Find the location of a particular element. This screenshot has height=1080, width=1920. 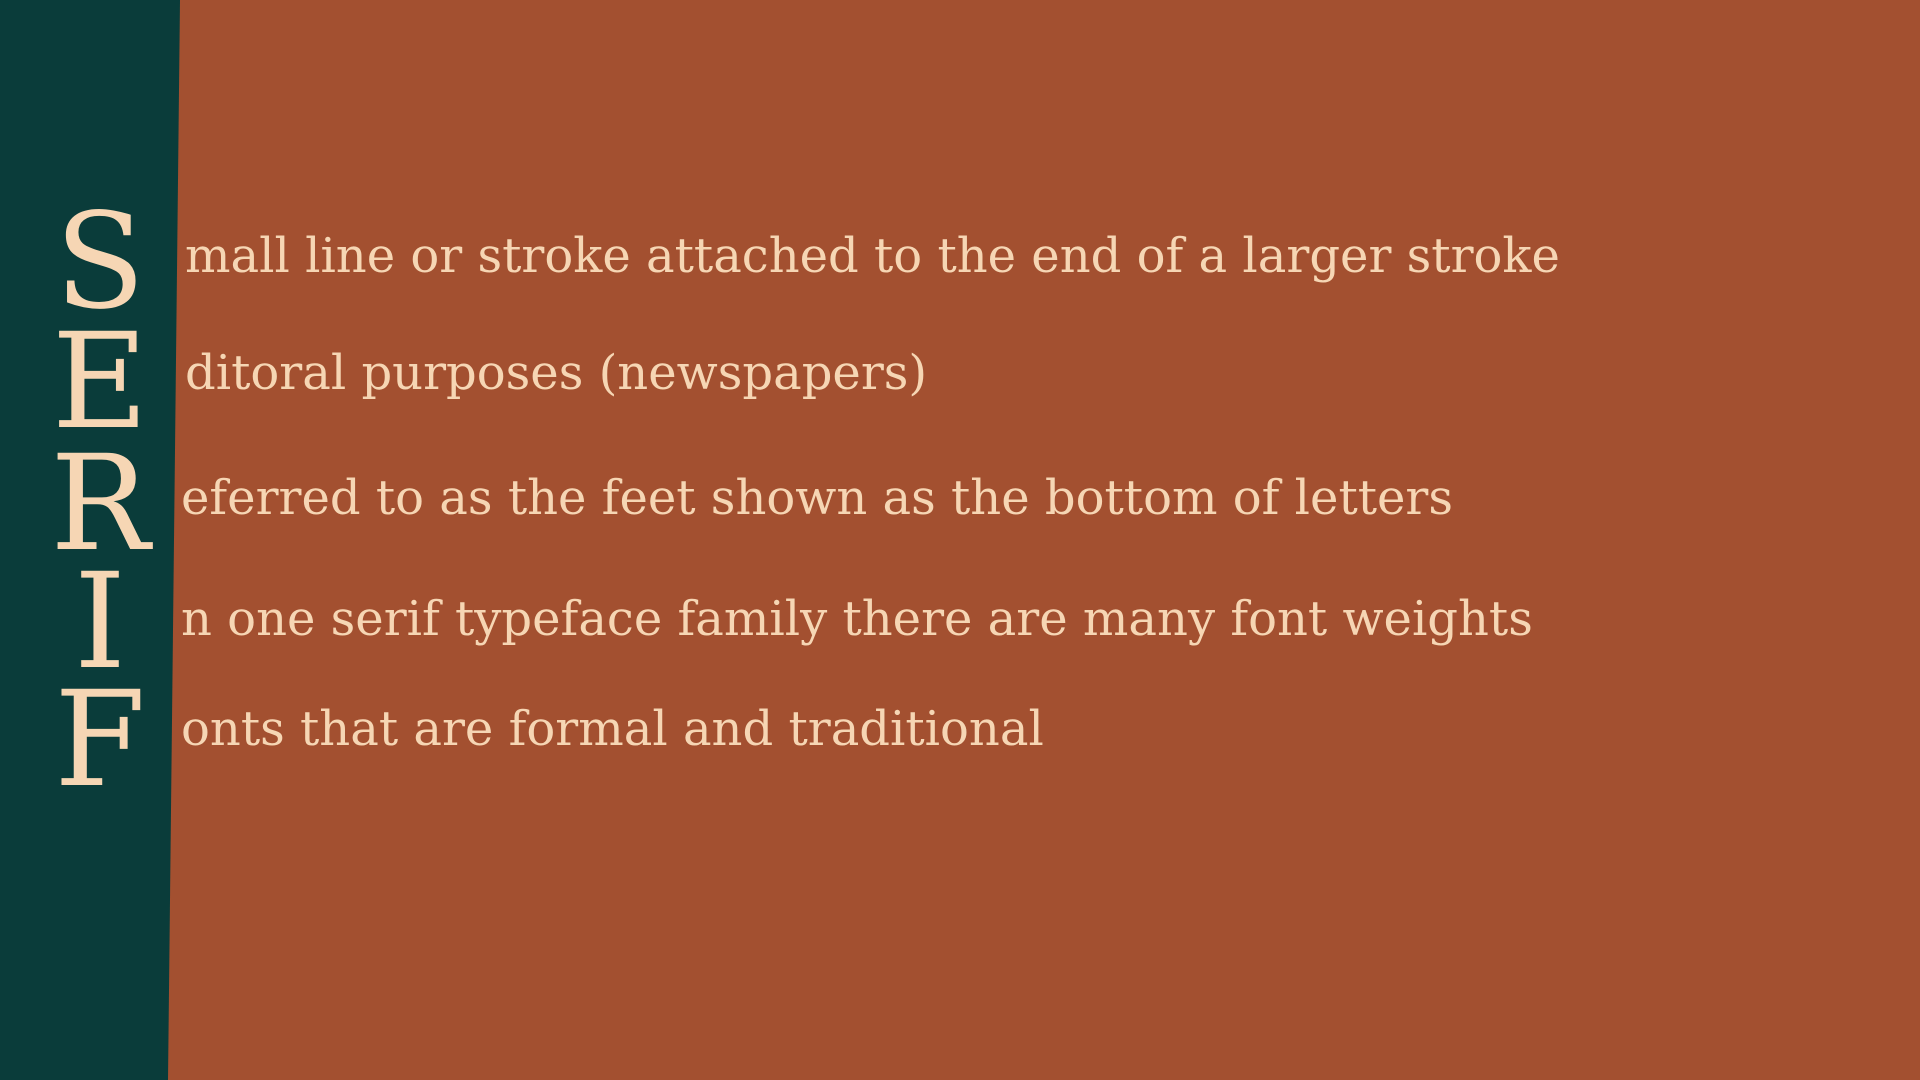

acrostic-line-f: onts that are formal and traditional is located at coordinates (612, 729).